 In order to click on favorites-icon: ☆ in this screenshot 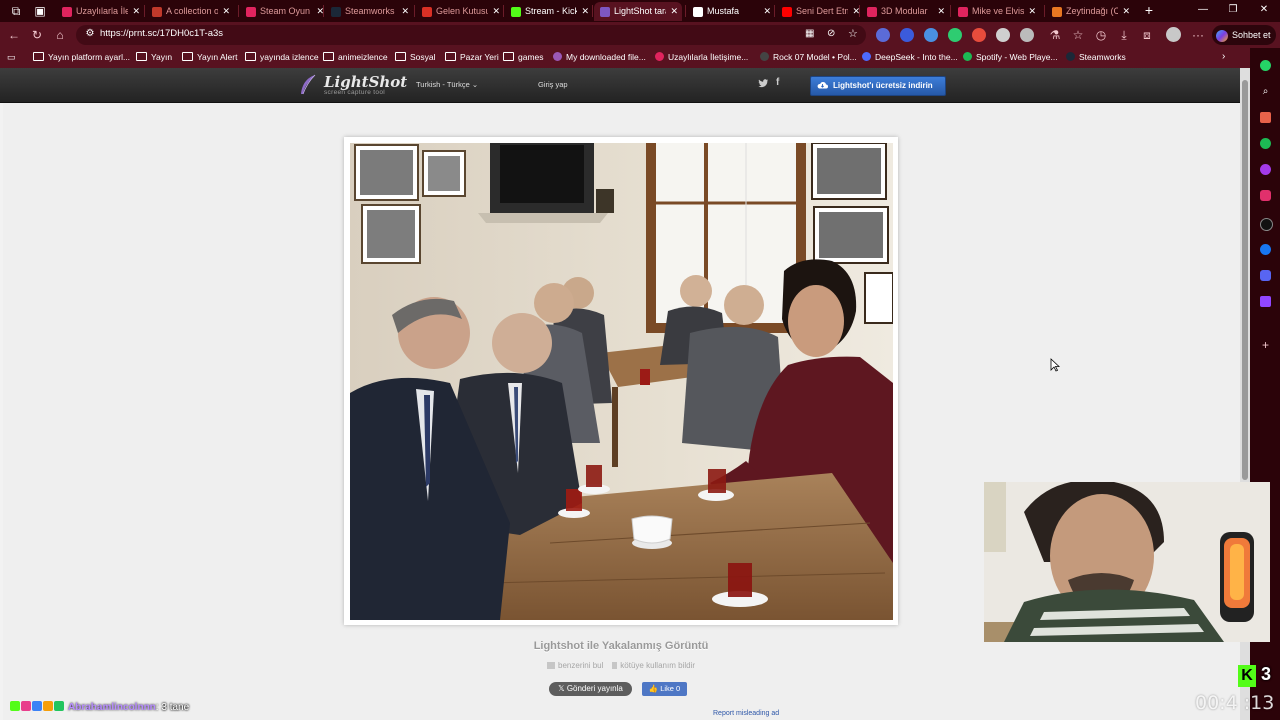, I will do `click(1078, 35)`.